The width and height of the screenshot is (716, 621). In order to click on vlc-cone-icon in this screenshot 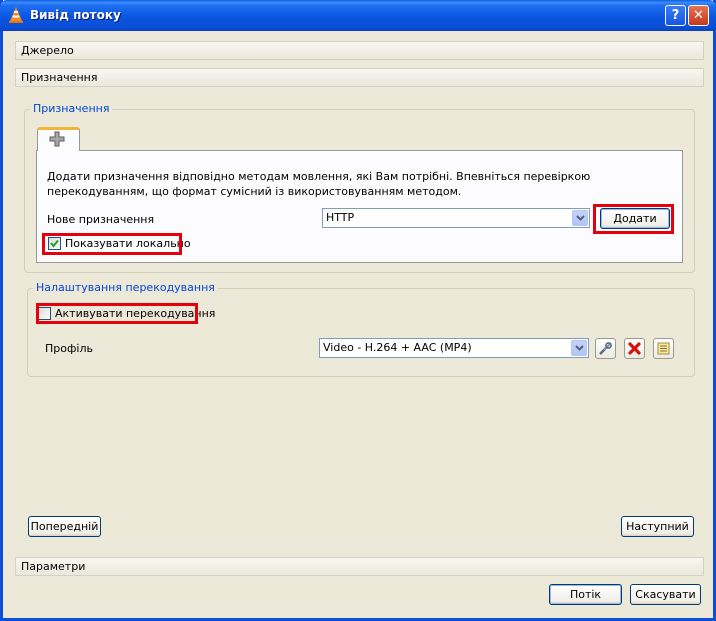, I will do `click(16, 15)`.